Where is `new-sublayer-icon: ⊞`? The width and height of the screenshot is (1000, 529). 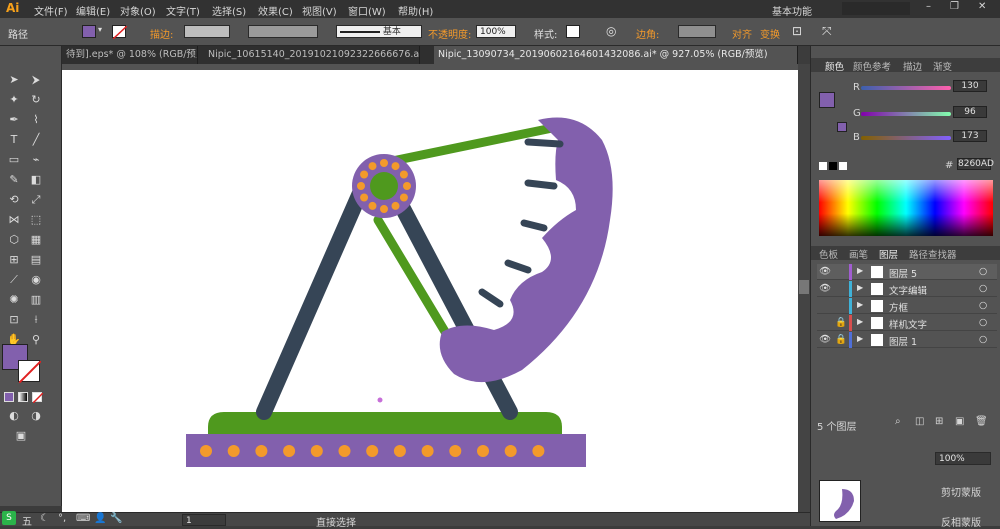
new-sublayer-icon: ⊞ is located at coordinates (939, 421).